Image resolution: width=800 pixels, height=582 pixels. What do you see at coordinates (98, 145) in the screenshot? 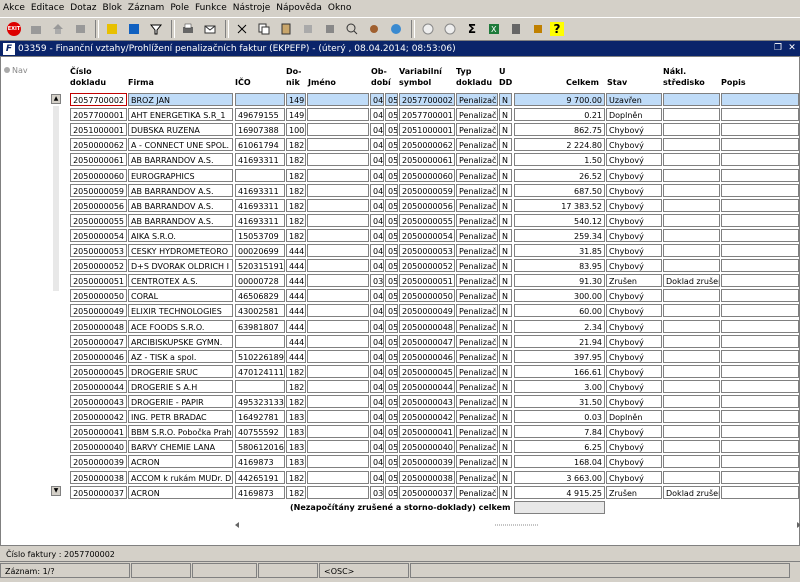
I see `cell-cislo: 2050000062` at bounding box center [98, 145].